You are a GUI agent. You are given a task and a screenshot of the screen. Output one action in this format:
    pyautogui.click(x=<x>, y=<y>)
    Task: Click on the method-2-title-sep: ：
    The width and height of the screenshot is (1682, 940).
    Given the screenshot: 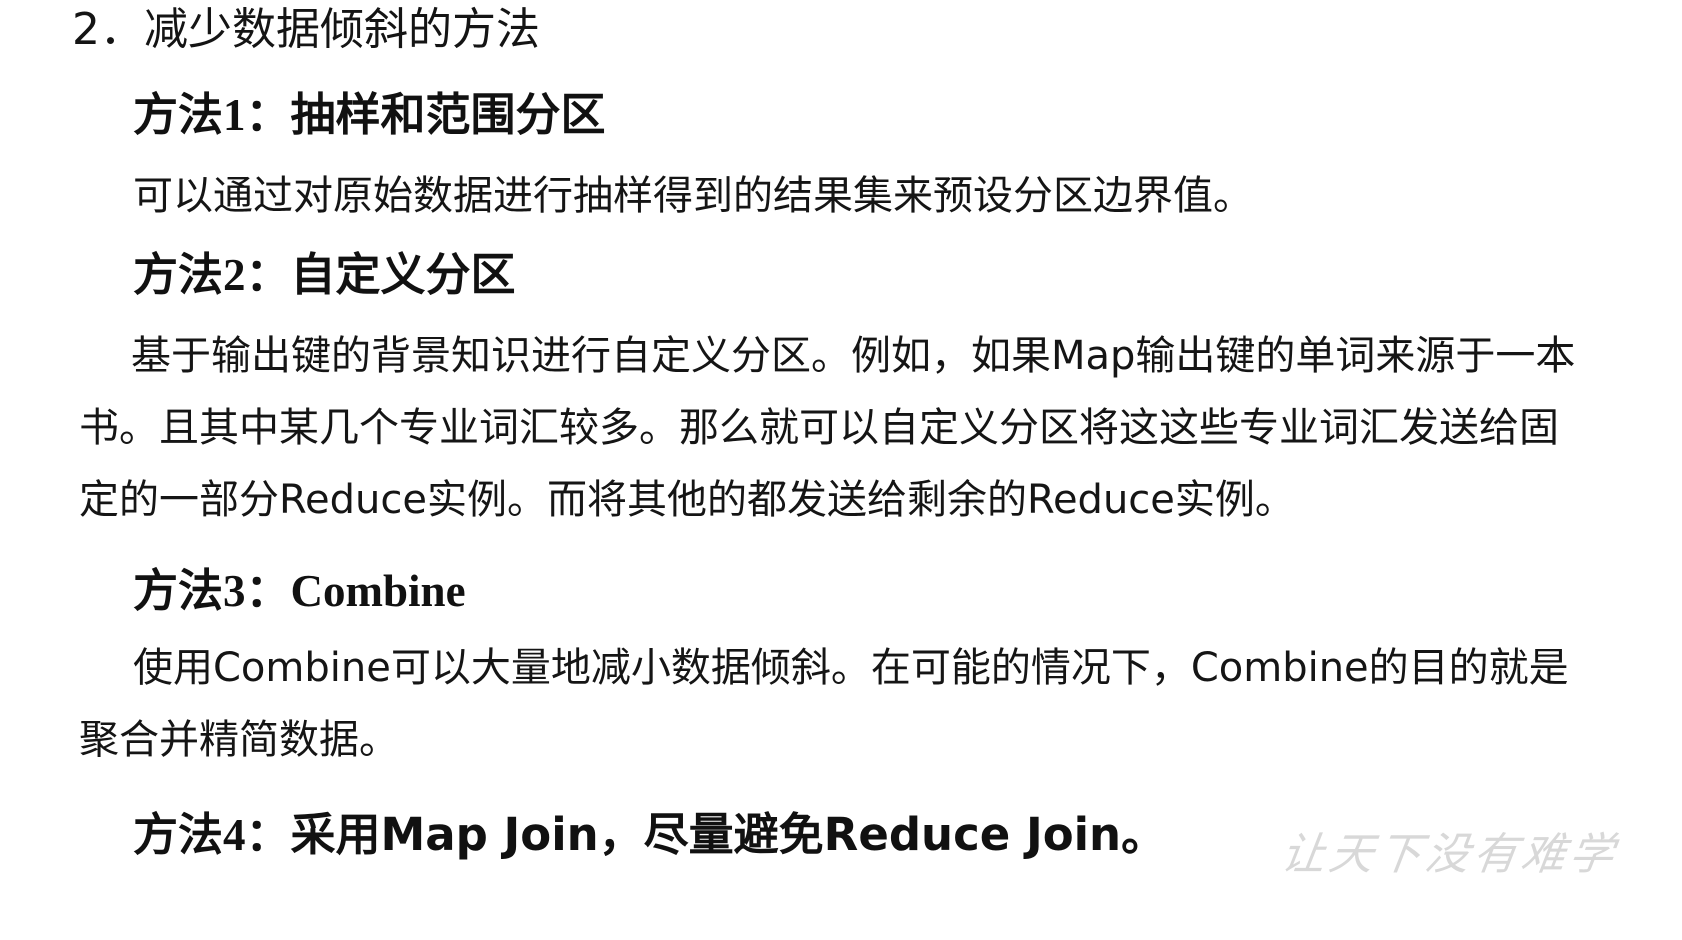 What is the action you would take?
    pyautogui.click(x=268, y=274)
    